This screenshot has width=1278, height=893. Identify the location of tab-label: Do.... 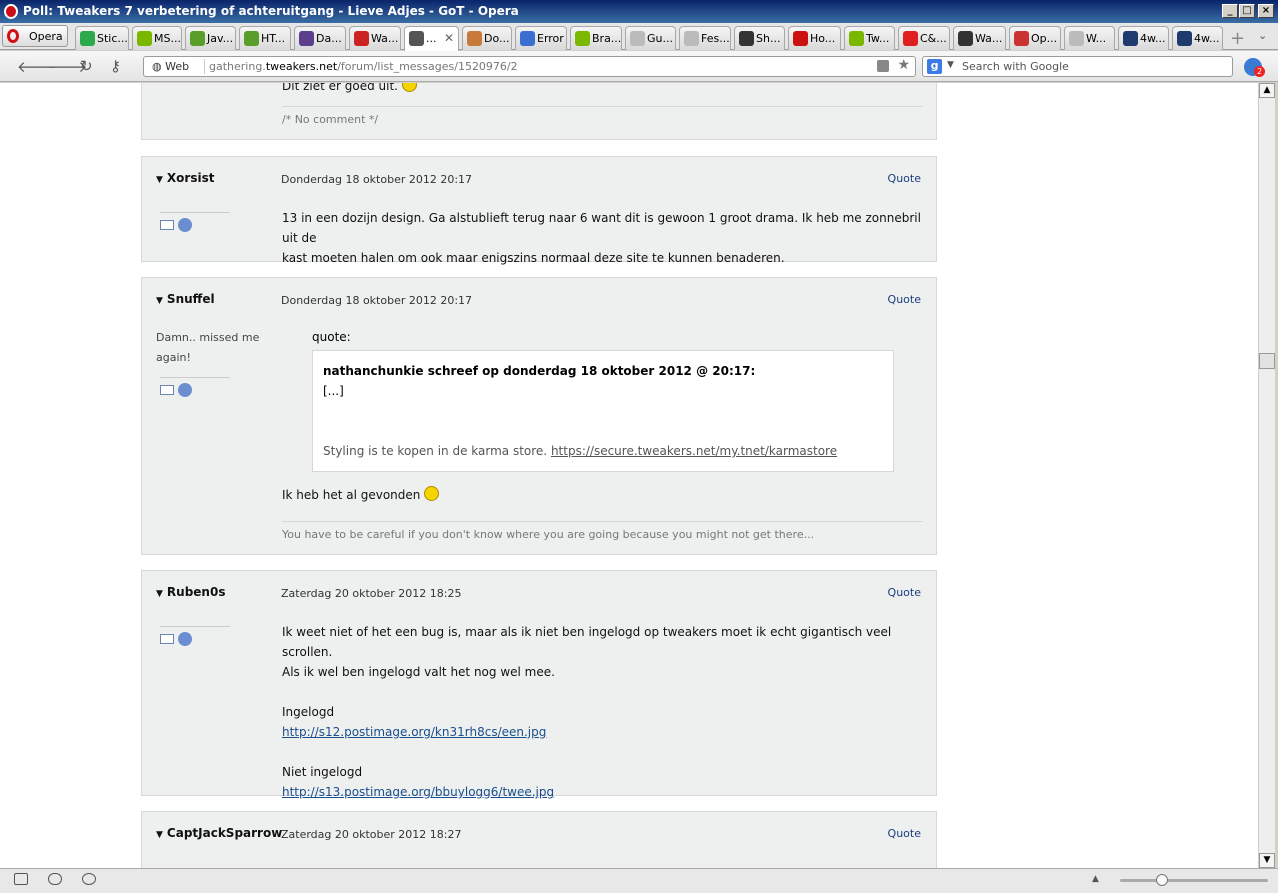
(497, 38).